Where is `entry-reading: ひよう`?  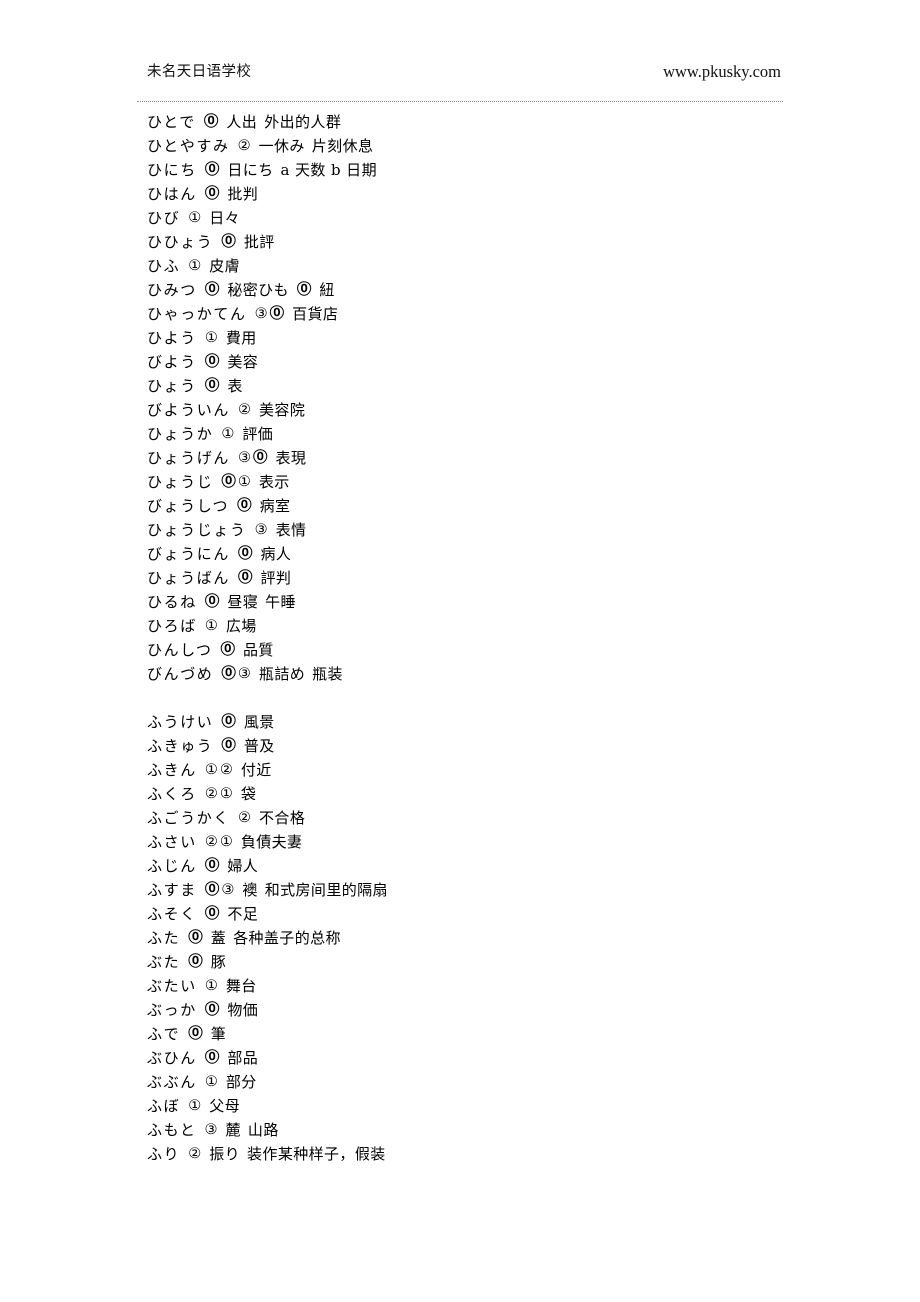
entry-reading: ひよう is located at coordinates (172, 338).